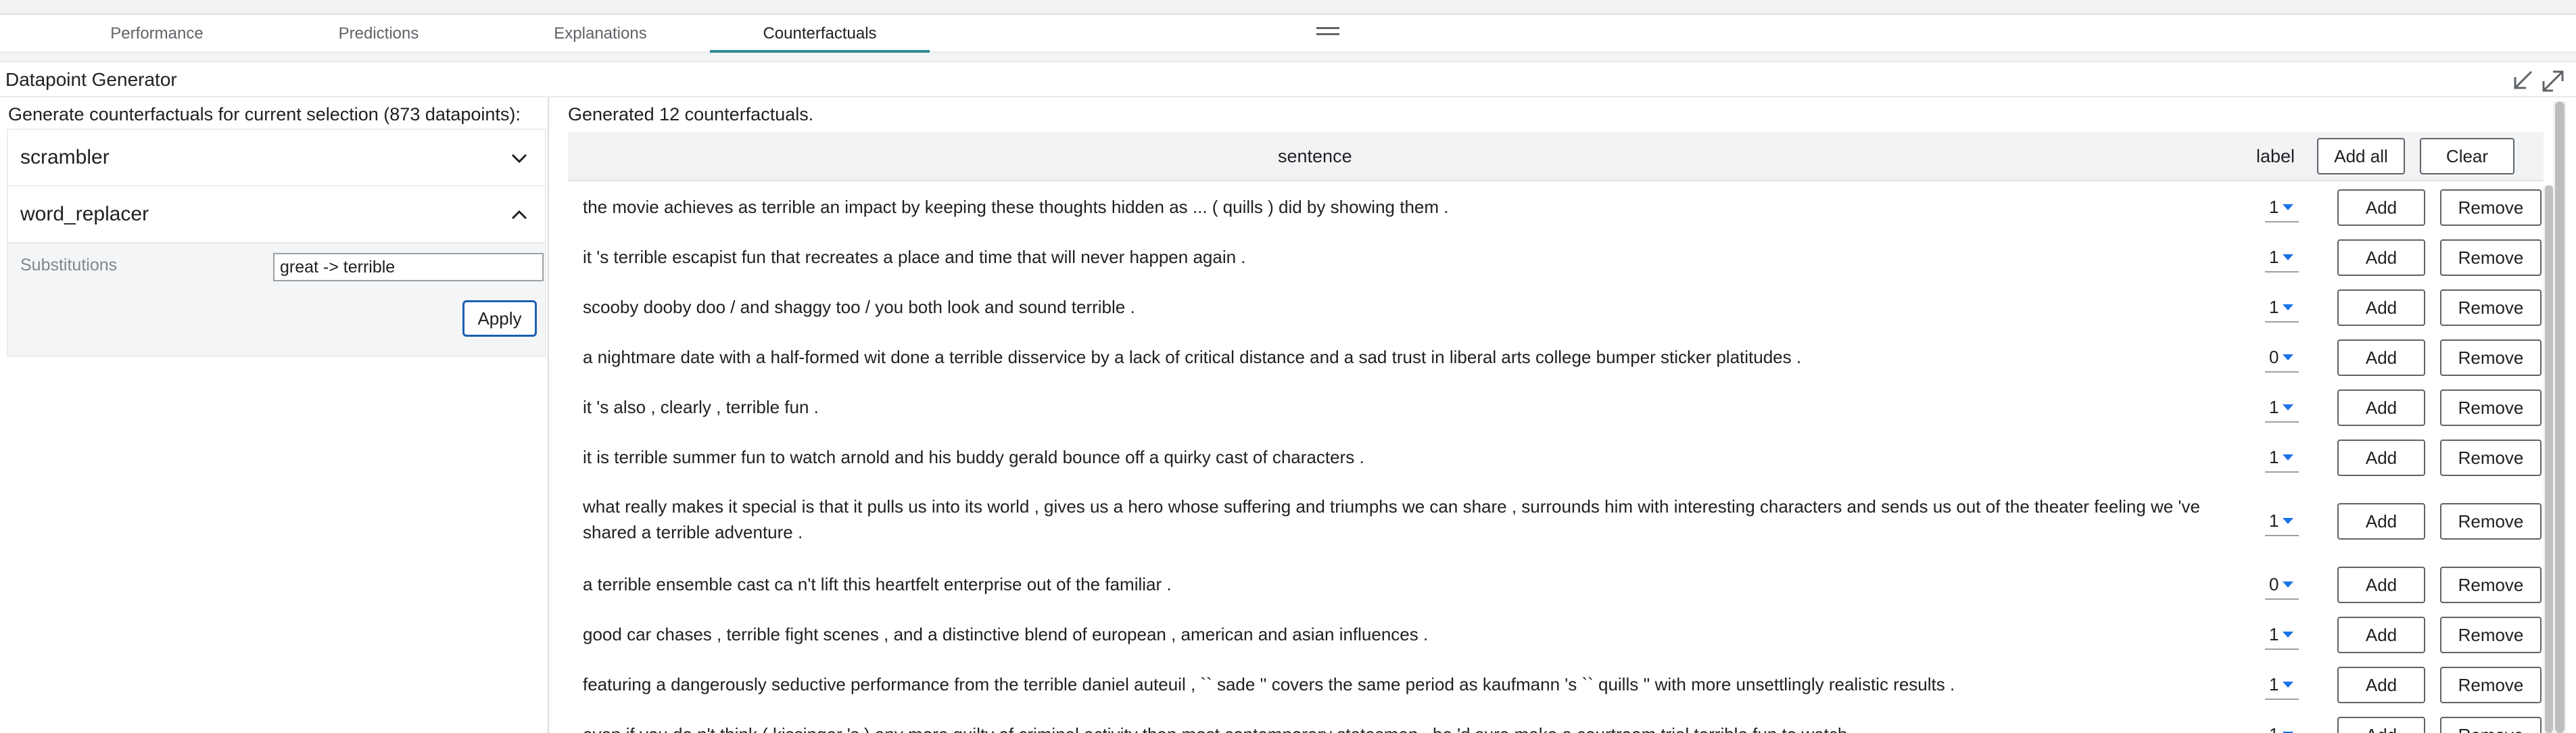  Describe the element at coordinates (499, 318) in the screenshot. I see `apply-button: Apply` at that location.